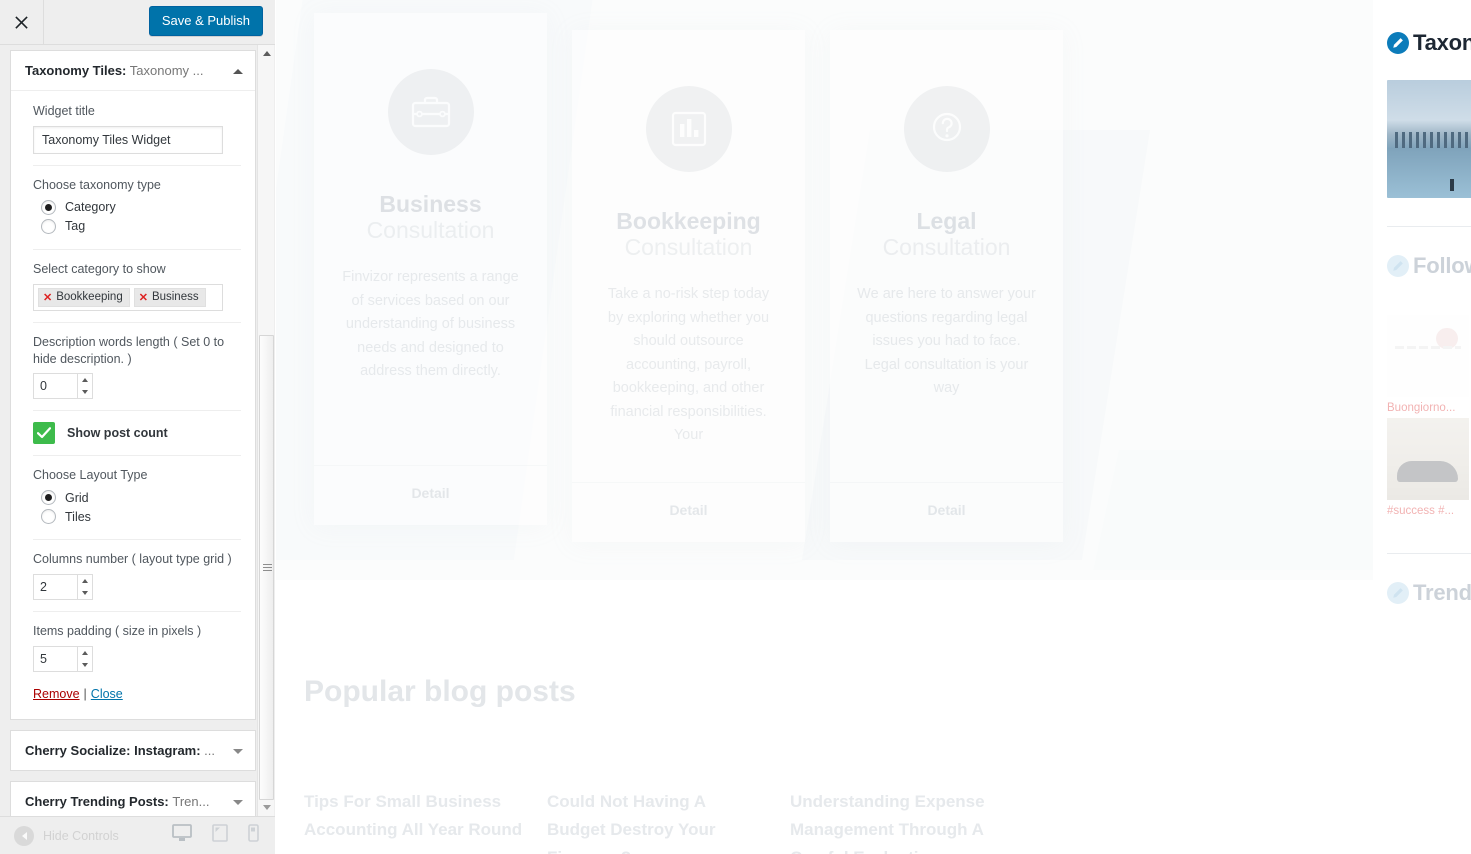 This screenshot has height=854, width=1471. I want to click on mobile-icon-glyph, so click(253, 833).